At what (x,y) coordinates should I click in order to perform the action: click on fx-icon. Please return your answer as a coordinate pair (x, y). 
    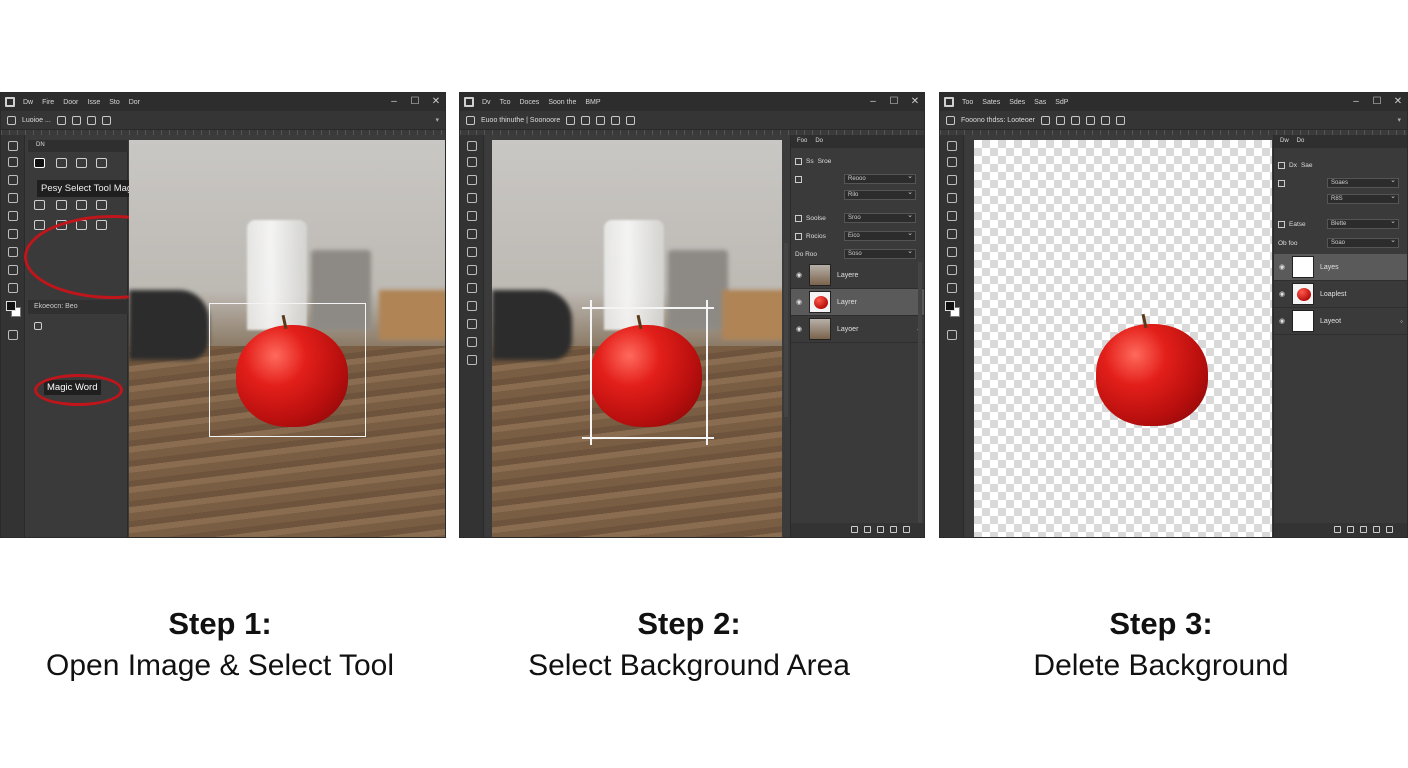
    Looking at the image, I should click on (1350, 529).